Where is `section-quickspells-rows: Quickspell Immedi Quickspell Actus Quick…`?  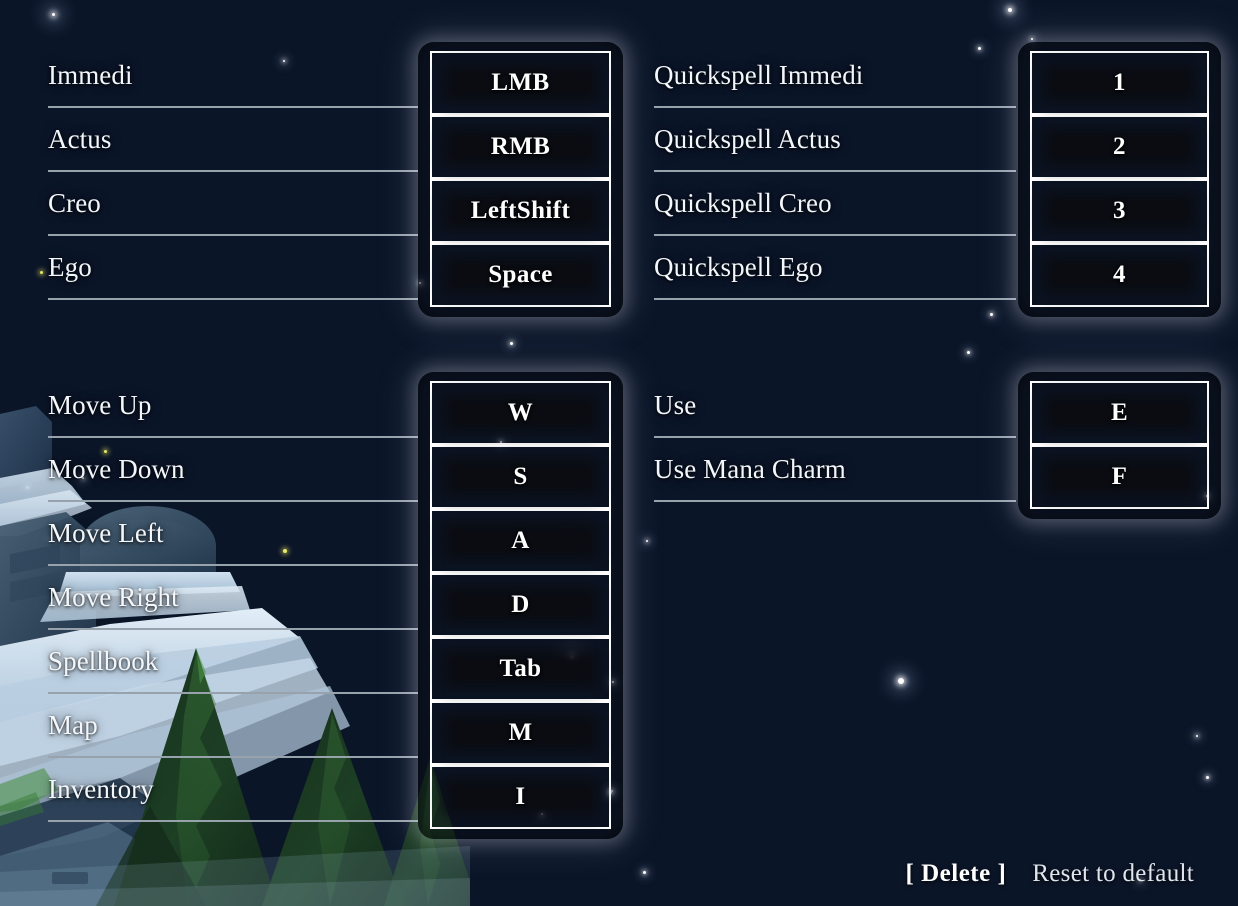 section-quickspells-rows: Quickspell Immedi Quickspell Actus Quick… is located at coordinates (835, 172).